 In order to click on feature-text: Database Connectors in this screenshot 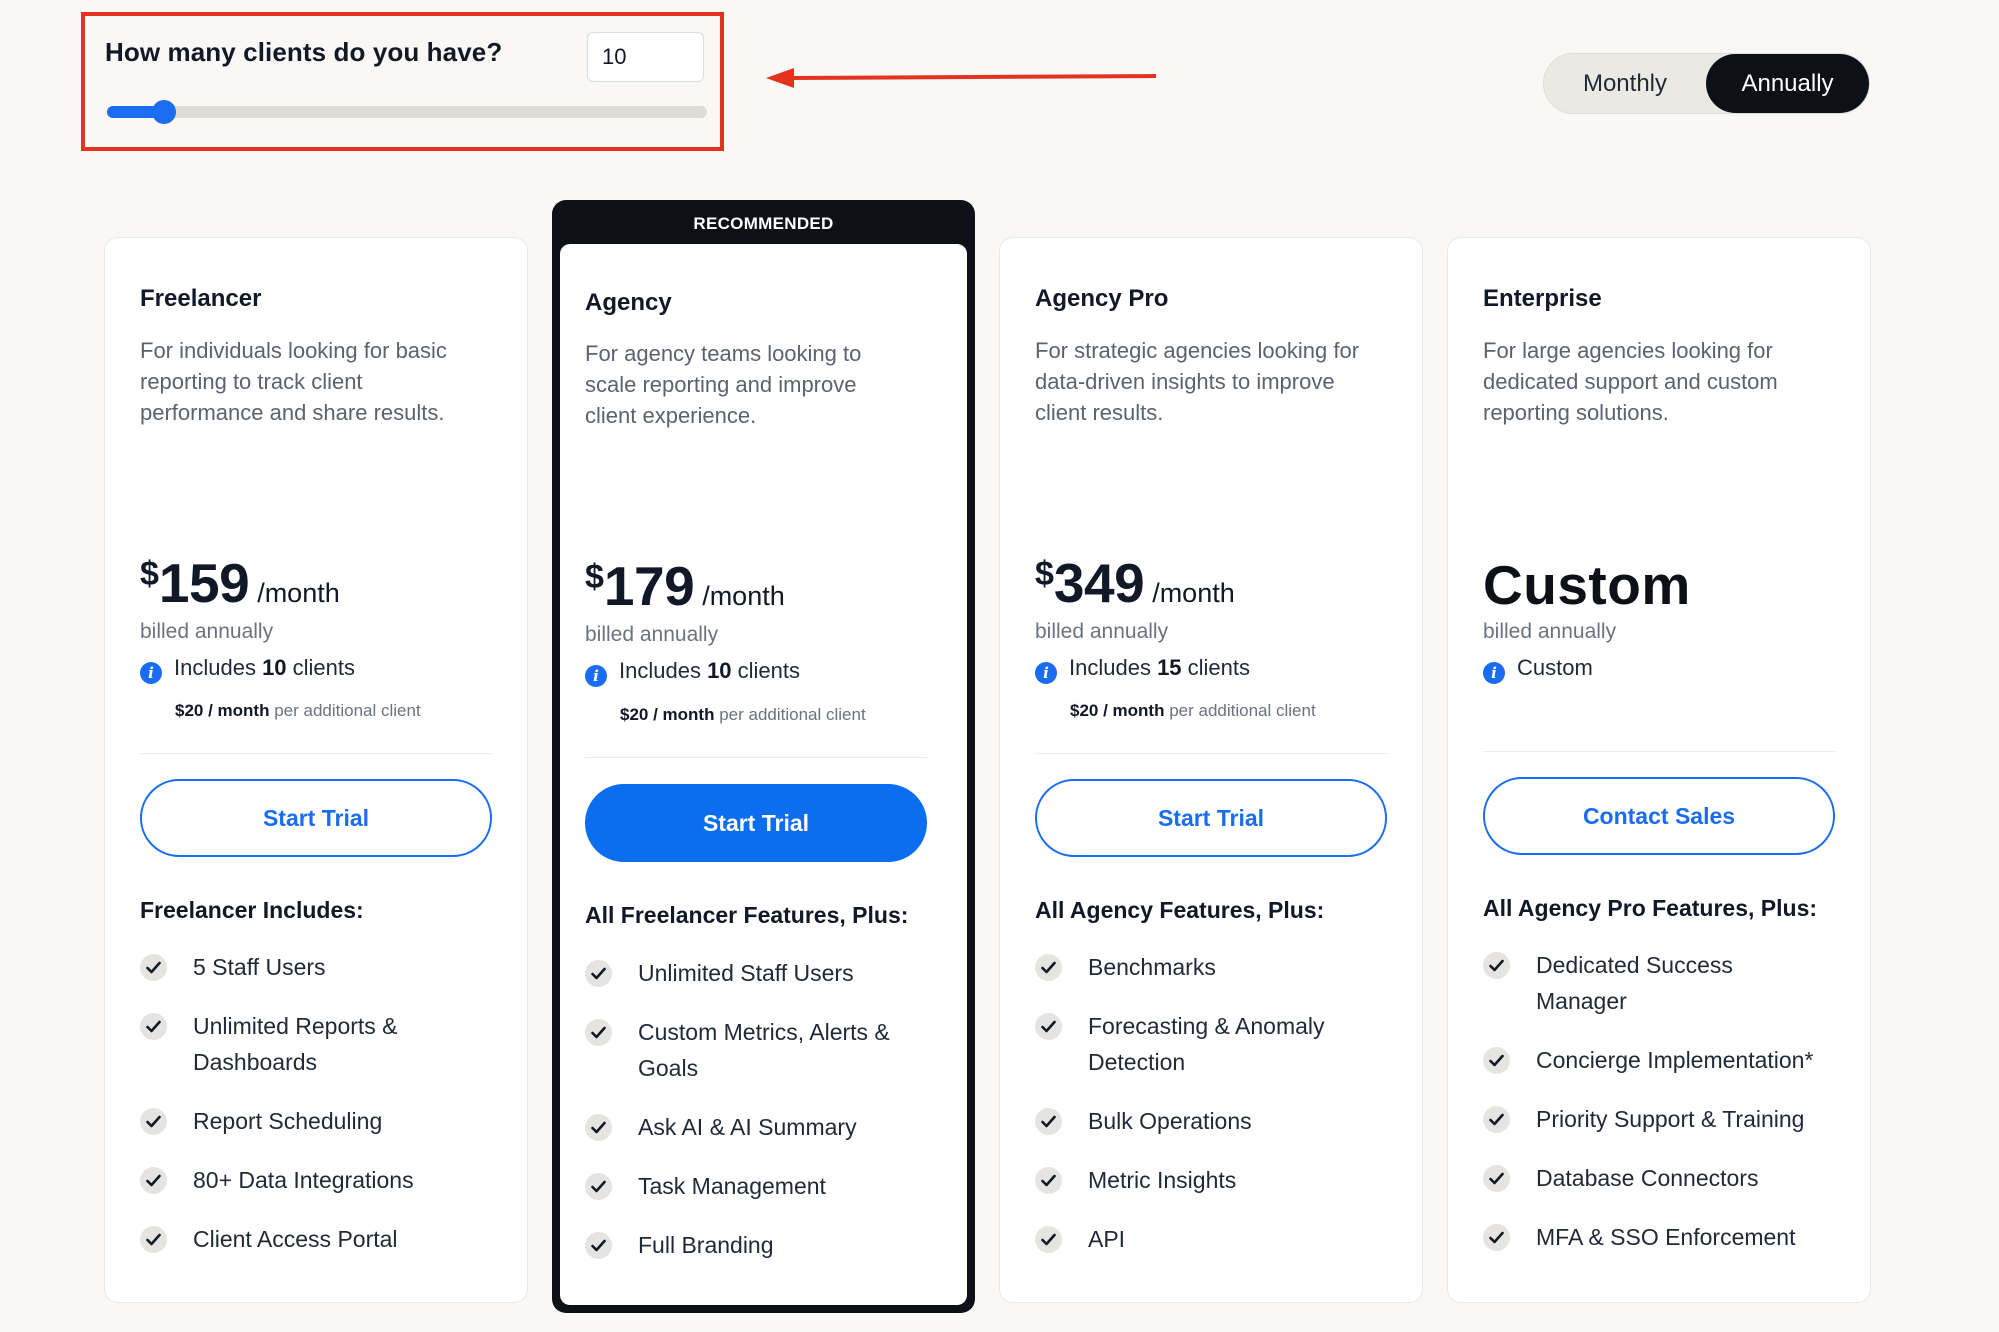, I will do `click(1647, 1178)`.